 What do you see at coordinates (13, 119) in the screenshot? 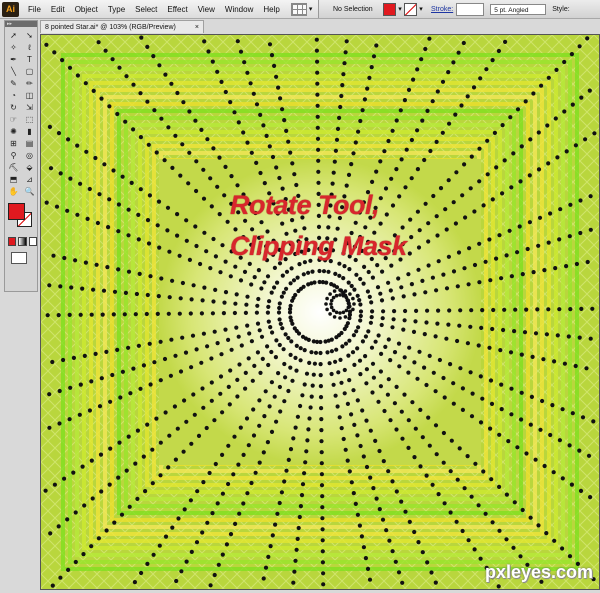
I see `warp-icon: ☞` at bounding box center [13, 119].